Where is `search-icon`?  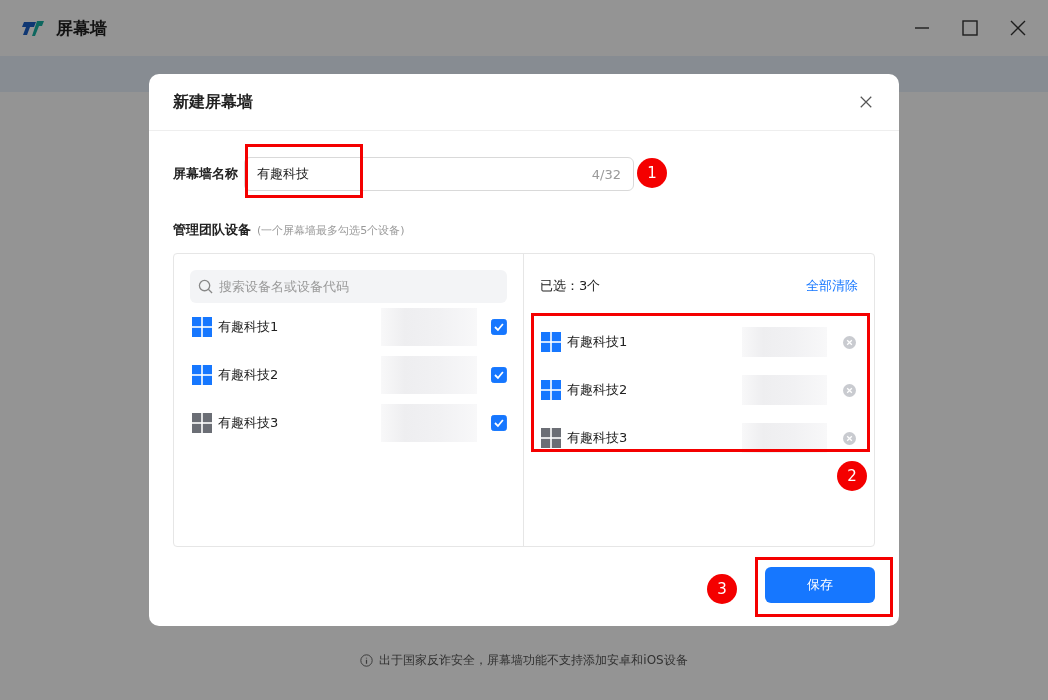 search-icon is located at coordinates (205, 286).